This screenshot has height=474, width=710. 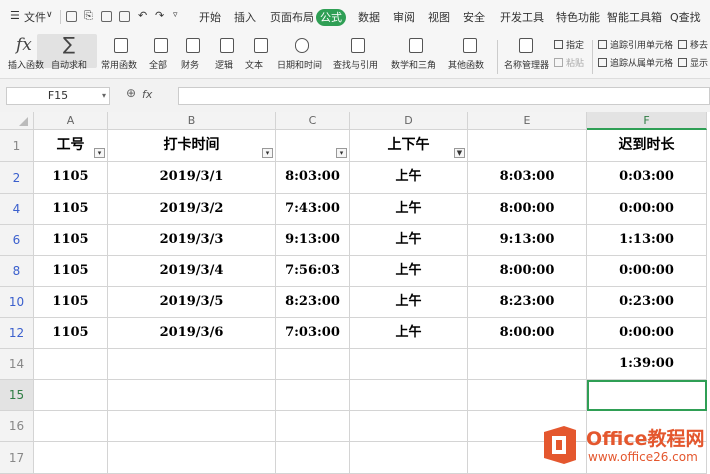 What do you see at coordinates (71, 302) in the screenshot?
I see `cell-a10: 1105` at bounding box center [71, 302].